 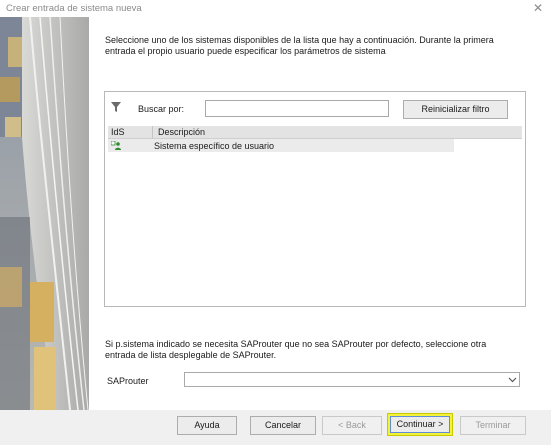 What do you see at coordinates (181, 132) in the screenshot?
I see `column-header-description: Descripción` at bounding box center [181, 132].